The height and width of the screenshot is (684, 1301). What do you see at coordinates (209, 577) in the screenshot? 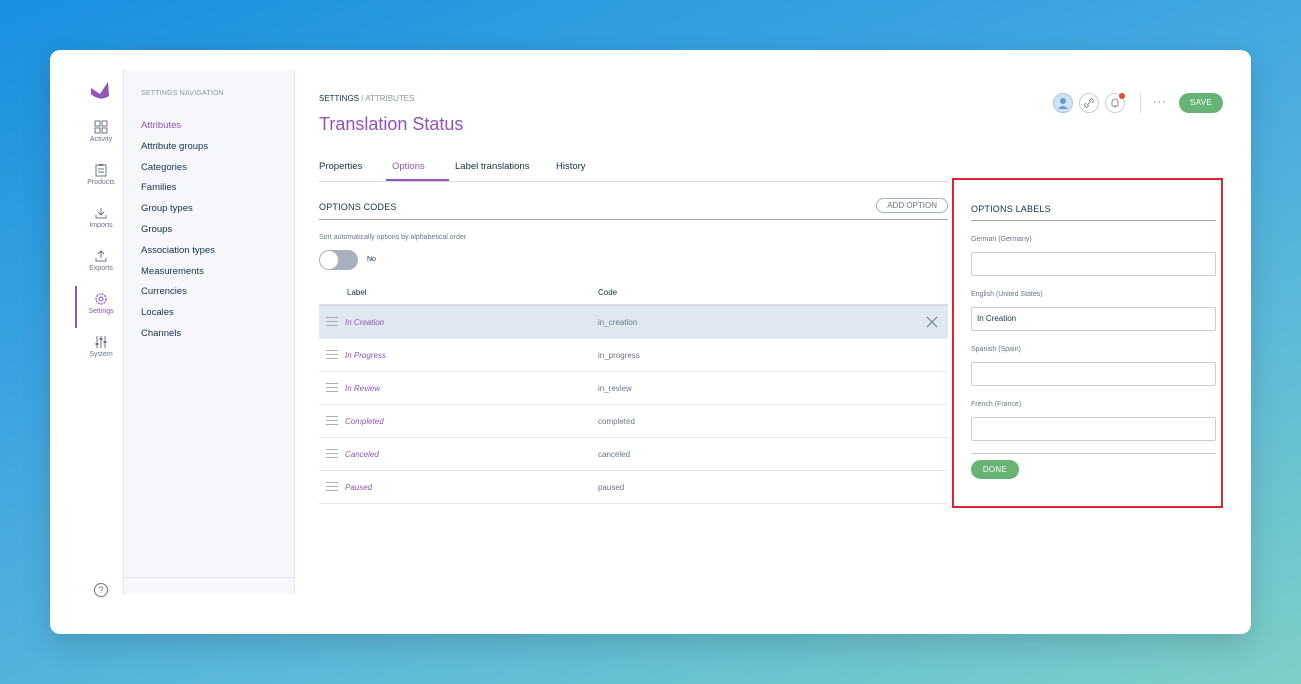
I see `subnav-footer-divider` at bounding box center [209, 577].